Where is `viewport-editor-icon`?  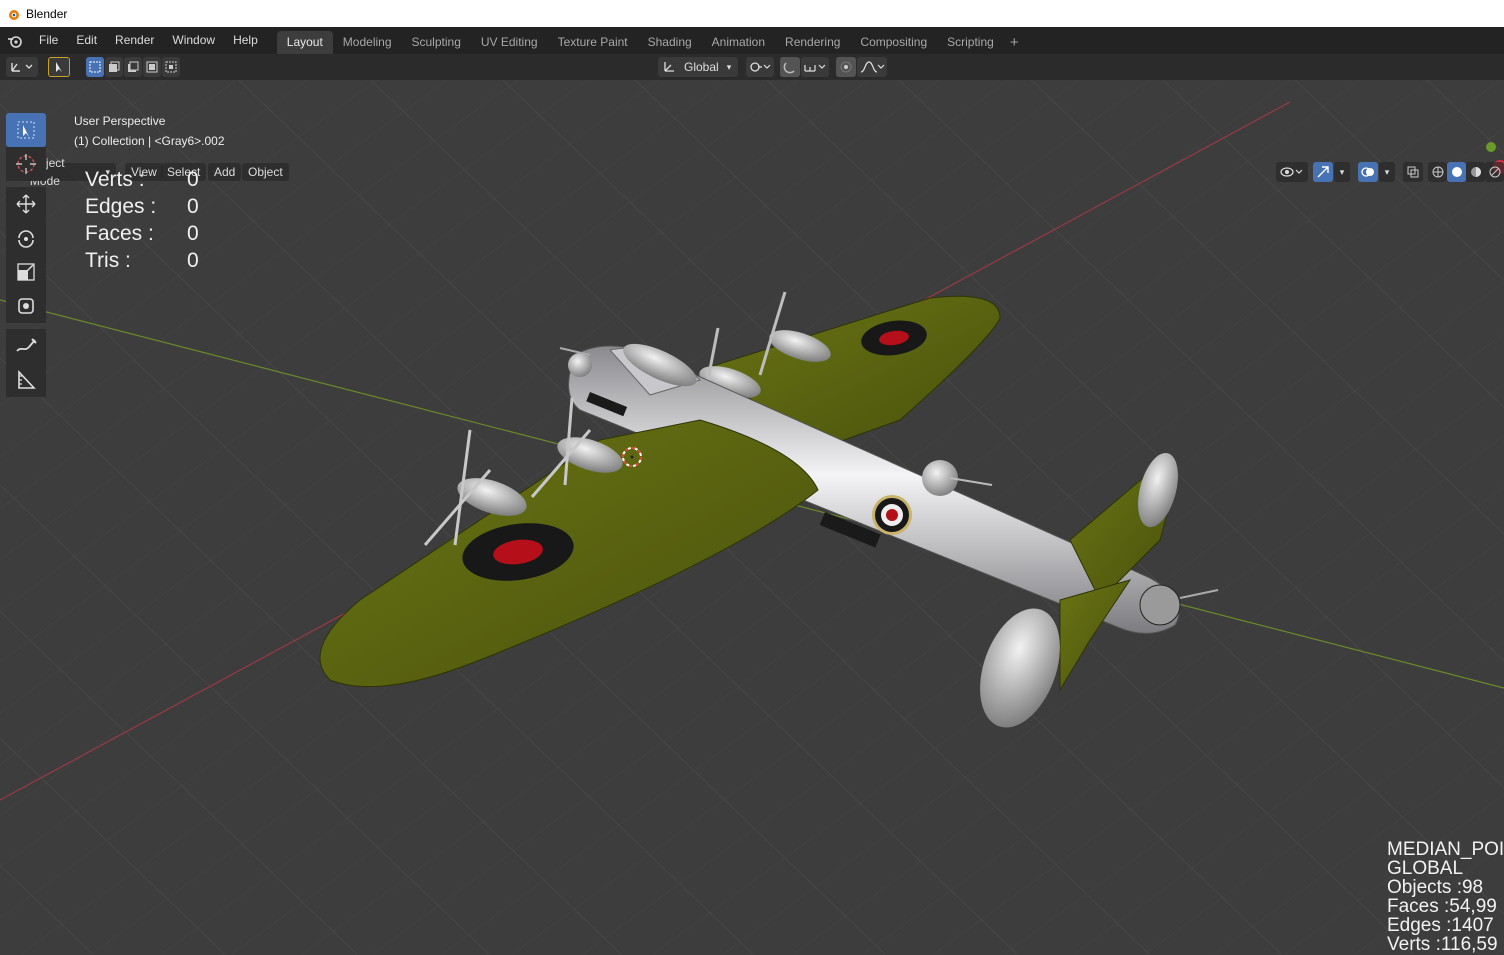
viewport-editor-icon is located at coordinates (22, 67).